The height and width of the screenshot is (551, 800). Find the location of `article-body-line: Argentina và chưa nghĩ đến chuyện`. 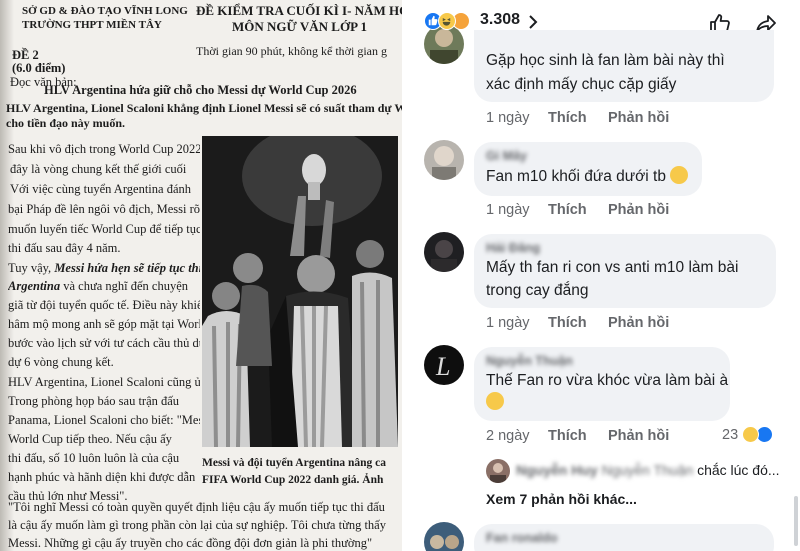

article-body-line: Argentina và chưa nghĩ đến chuyện is located at coordinates (98, 286).